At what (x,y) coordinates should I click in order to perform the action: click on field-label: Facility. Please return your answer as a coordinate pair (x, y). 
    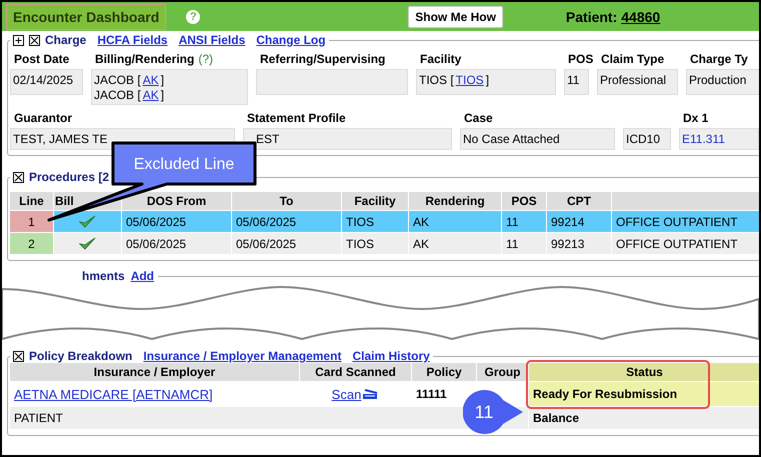
    Looking at the image, I should click on (441, 60).